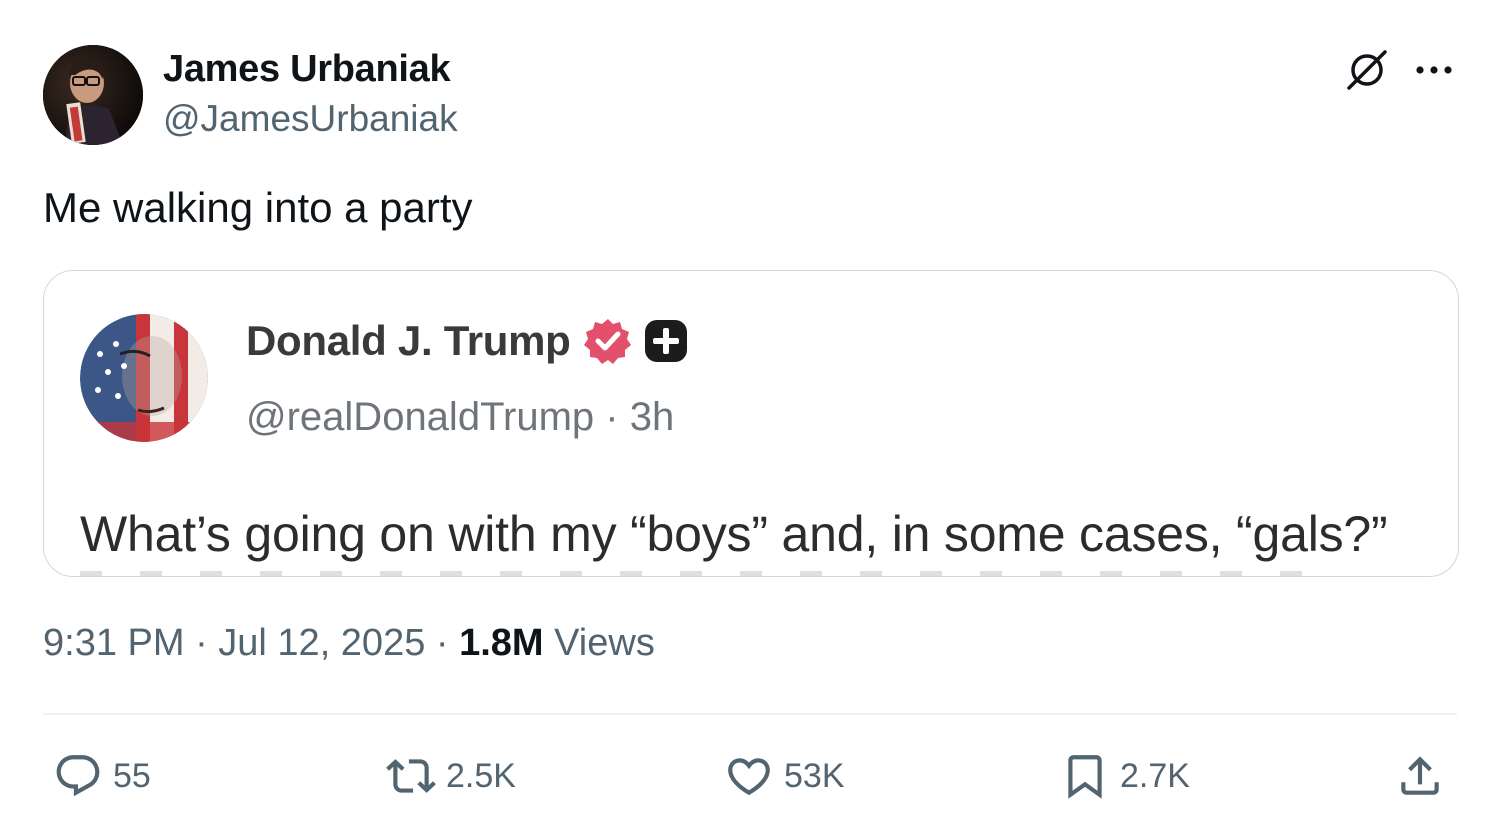  Describe the element at coordinates (1367, 70) in the screenshot. I see `grok-icon` at that location.